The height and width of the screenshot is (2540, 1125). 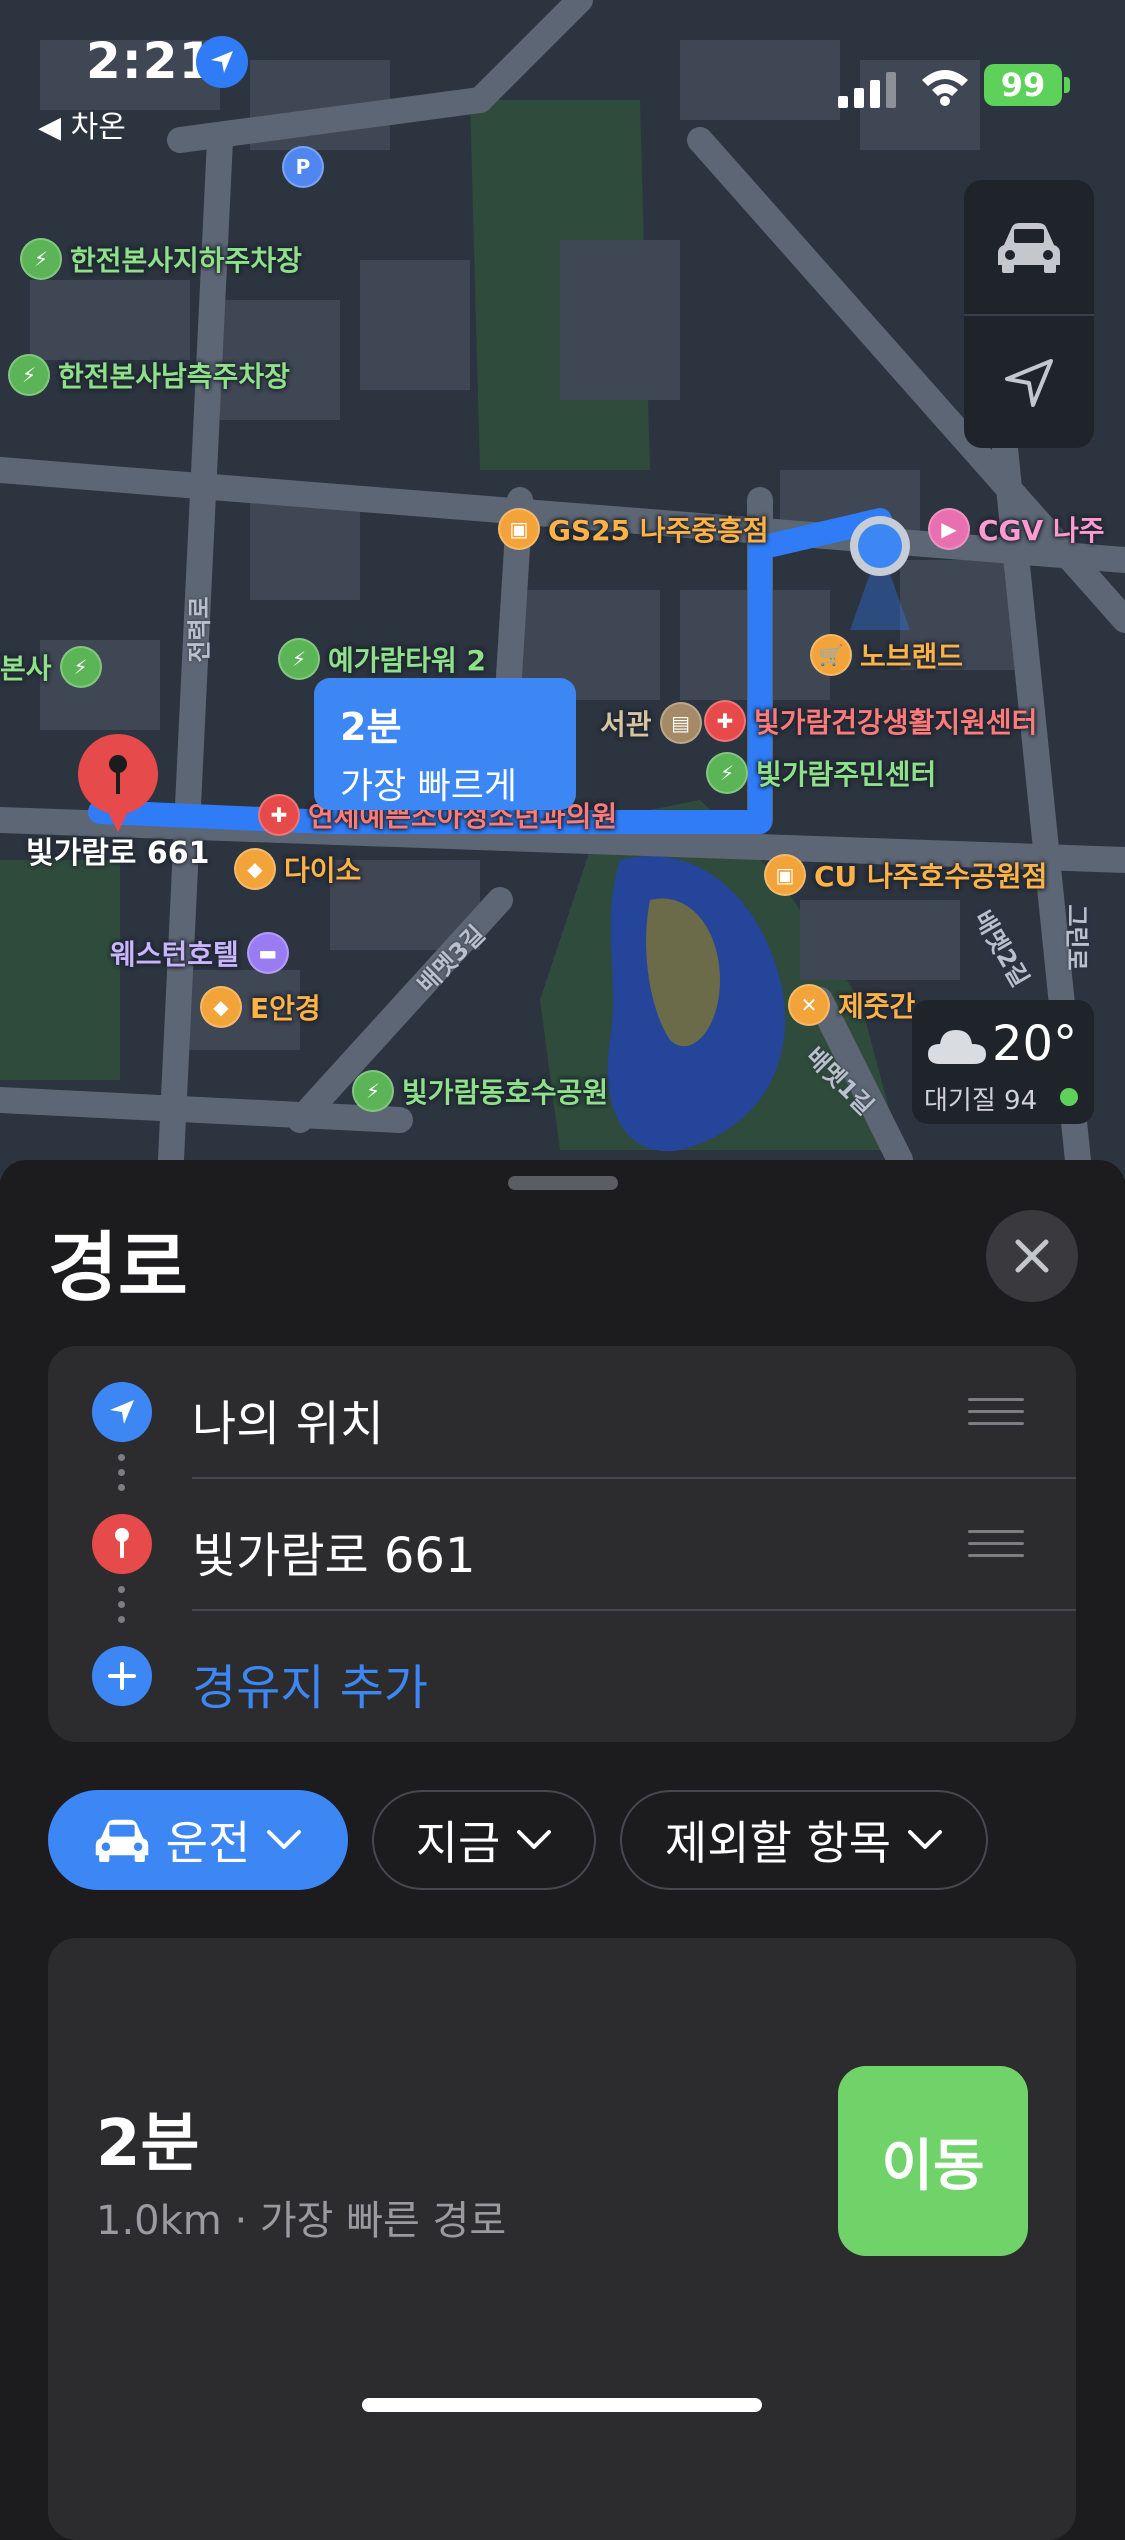 I want to click on route-callout: 2분 가장 빠르게, so click(x=445, y=744).